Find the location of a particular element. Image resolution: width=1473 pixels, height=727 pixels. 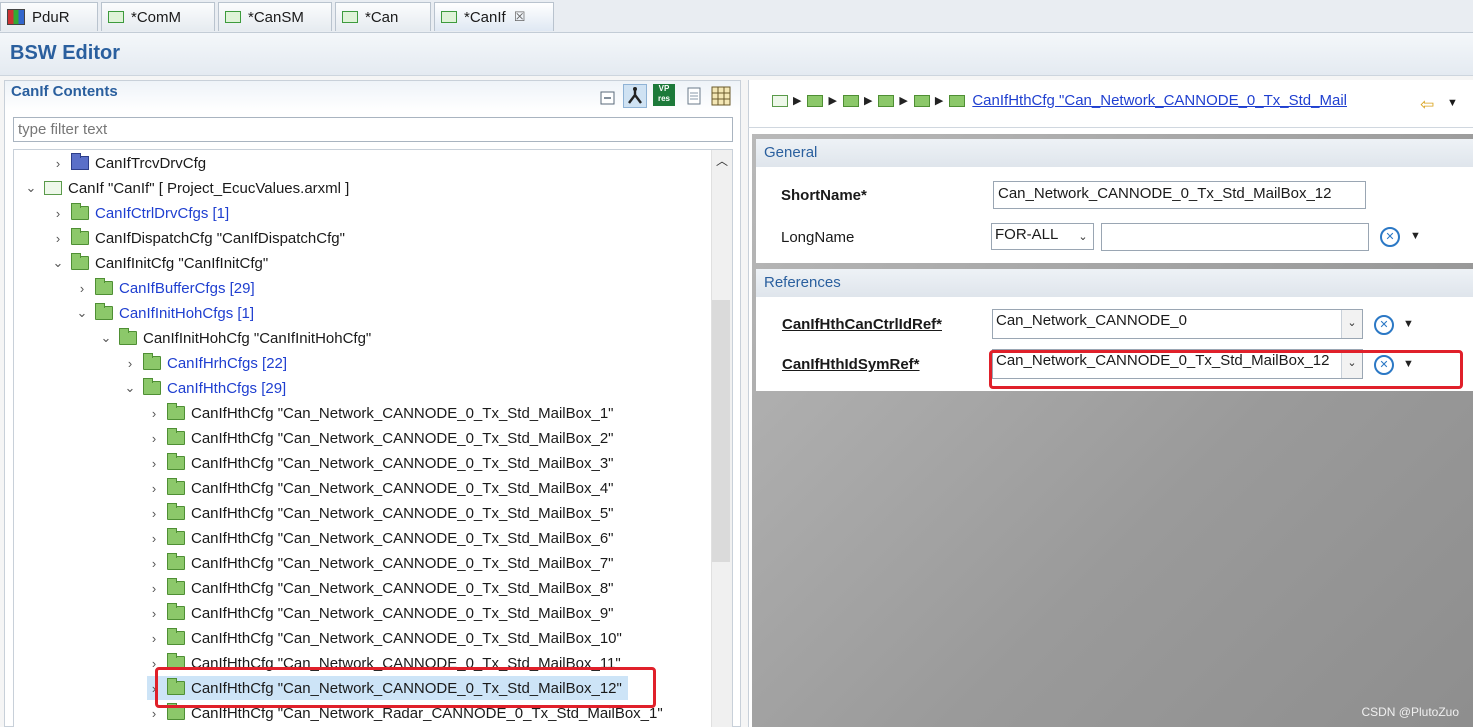

tree-node: › CanIfDispatchCfg "CanIfDispatchCfg" is located at coordinates (198, 238).